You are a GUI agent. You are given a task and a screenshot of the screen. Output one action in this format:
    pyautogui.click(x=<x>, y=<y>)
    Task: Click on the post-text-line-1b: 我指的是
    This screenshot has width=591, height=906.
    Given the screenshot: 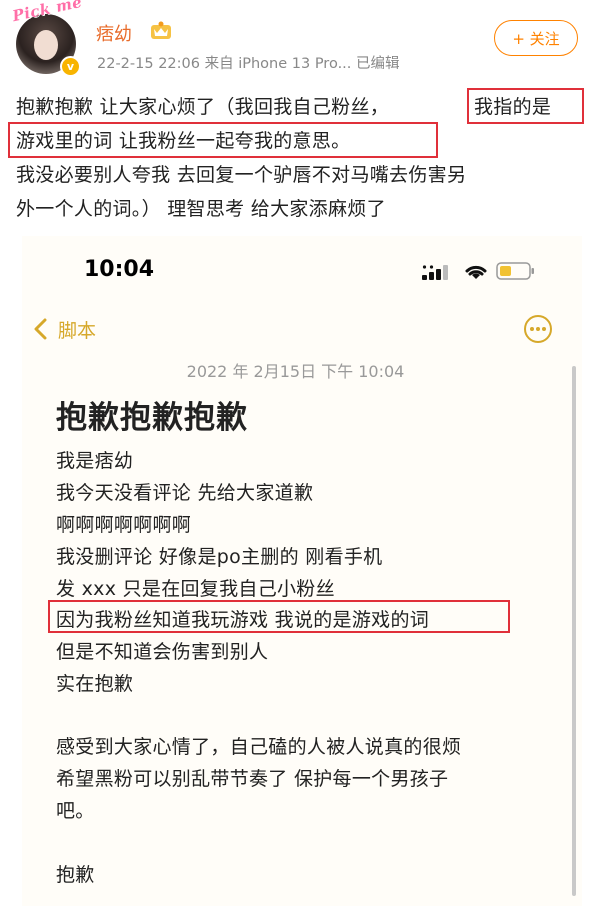 What is the action you would take?
    pyautogui.click(x=513, y=107)
    